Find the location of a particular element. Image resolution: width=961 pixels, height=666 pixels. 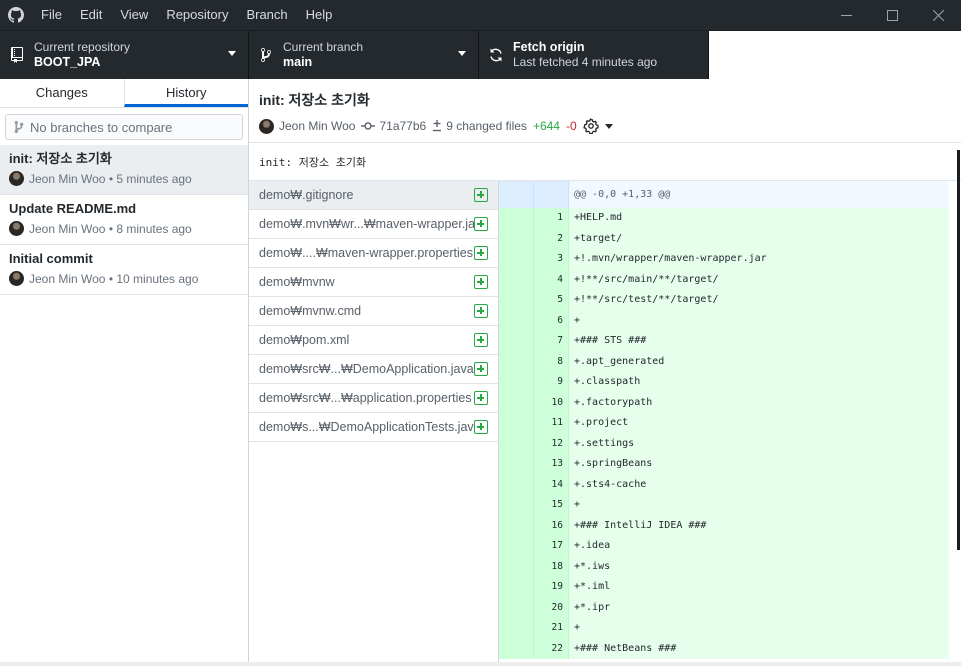

diff-line-code: +!**/src/main/**/target/ is located at coordinates (646, 279).